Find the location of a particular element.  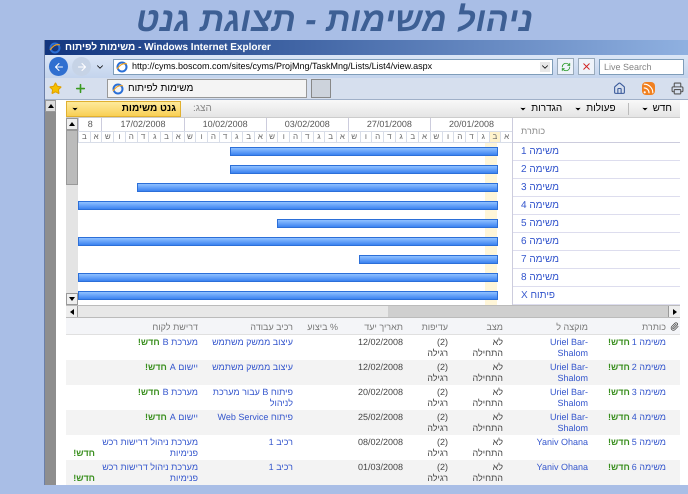

back-button is located at coordinates (58, 66).